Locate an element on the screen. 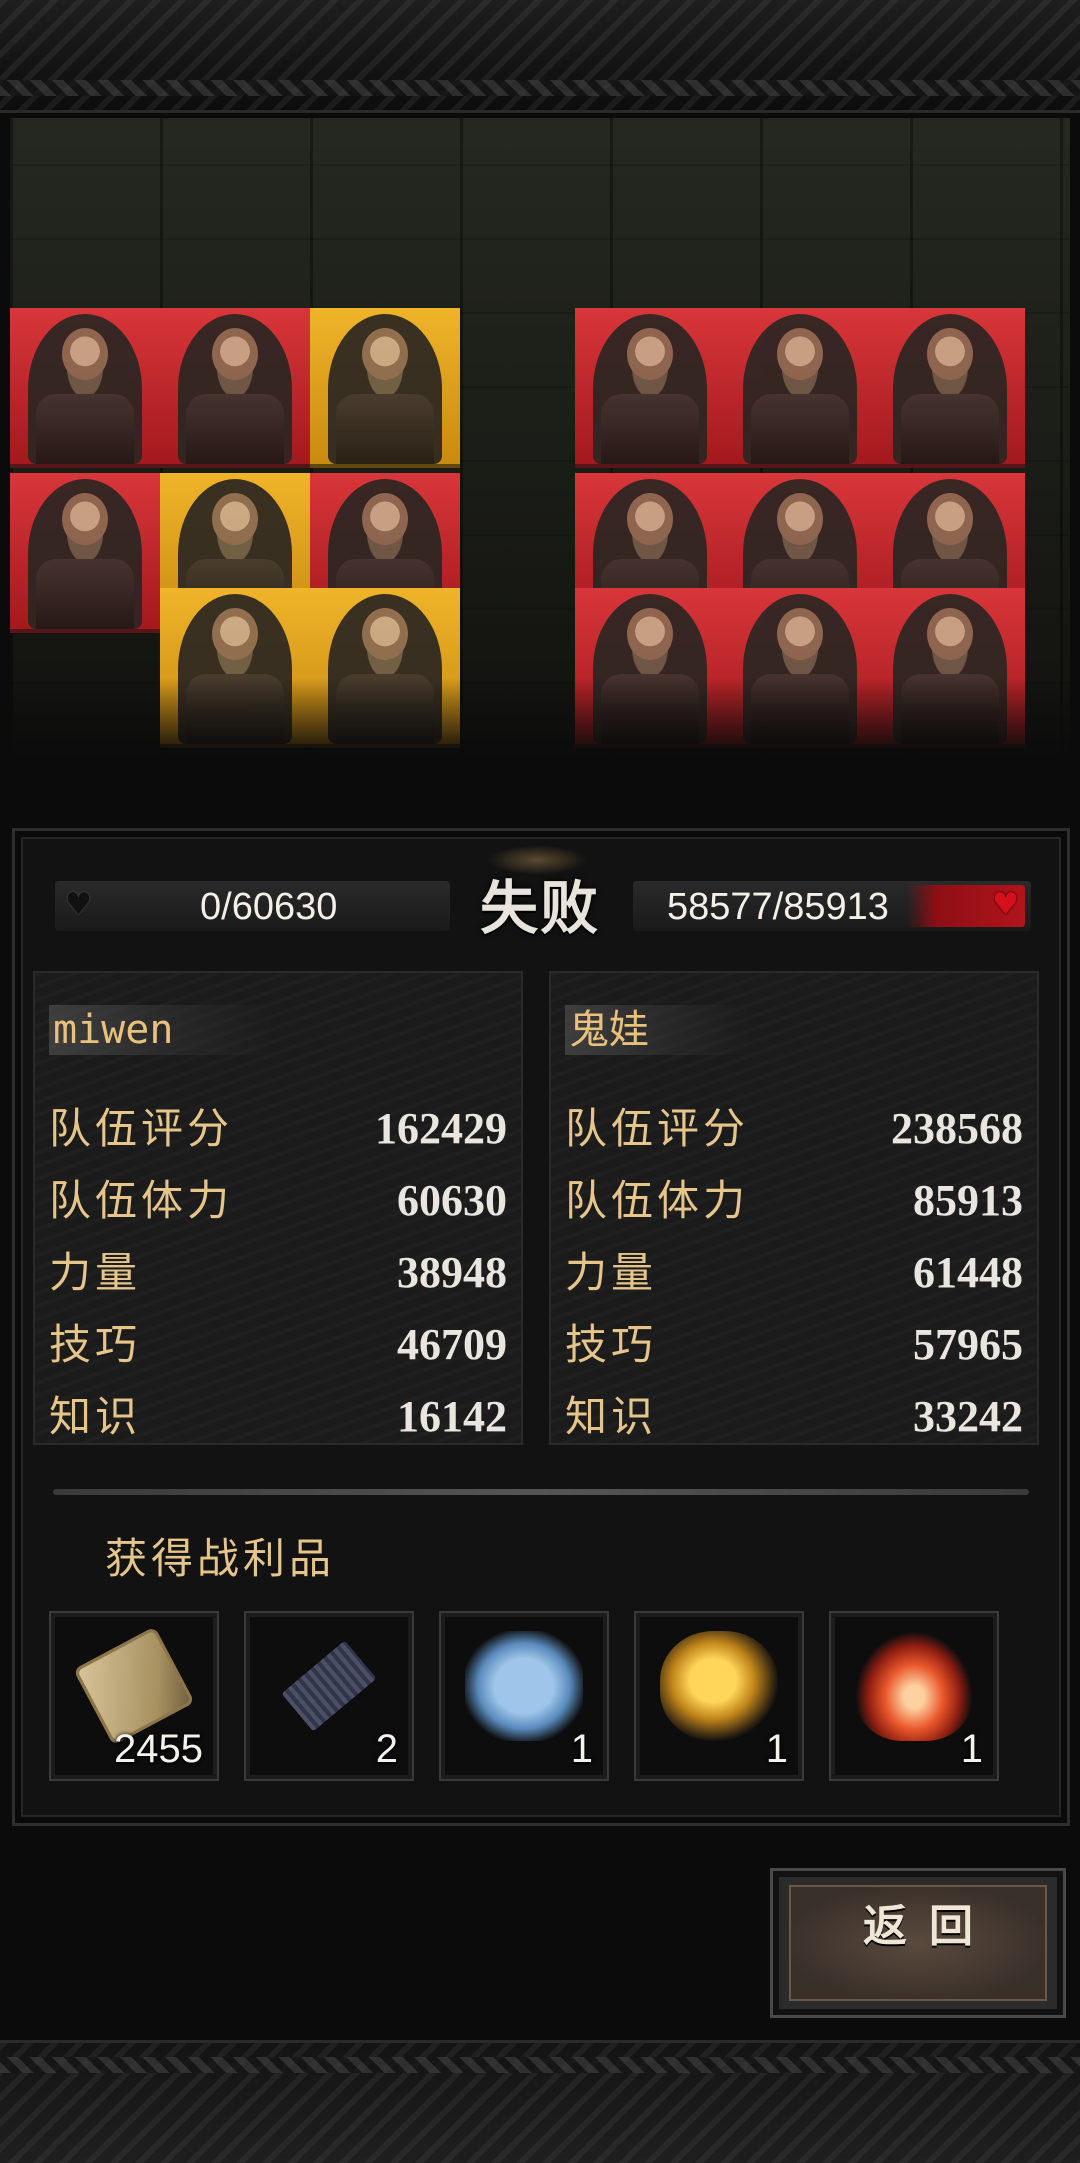 This screenshot has height=2163, width=1080. stat-row: 队伍体力 60630 is located at coordinates (278, 1201).